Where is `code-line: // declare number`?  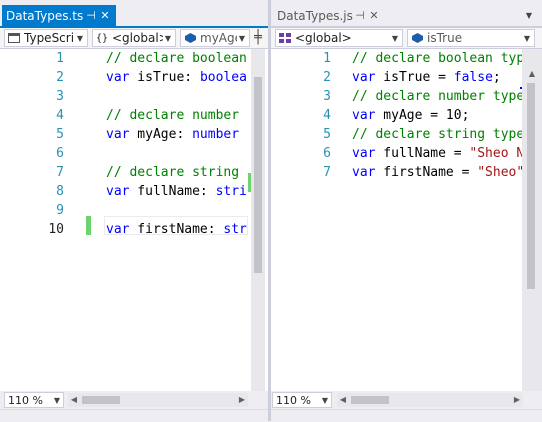
code-line: // declare number is located at coordinates (172, 115).